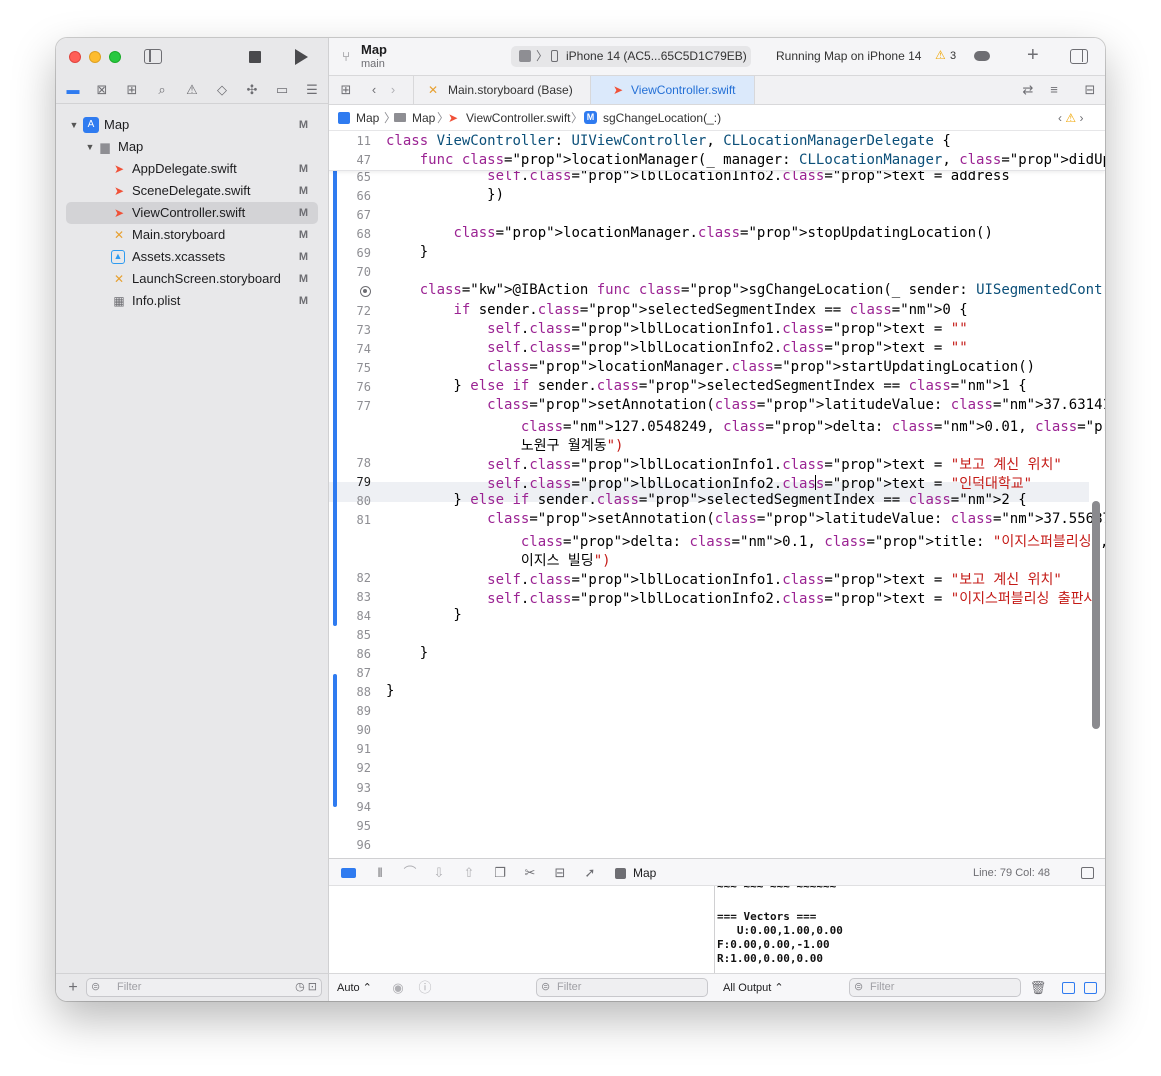 The height and width of the screenshot is (1076, 1161). What do you see at coordinates (398, 988) in the screenshot?
I see `eye-icon: ◉` at bounding box center [398, 988].